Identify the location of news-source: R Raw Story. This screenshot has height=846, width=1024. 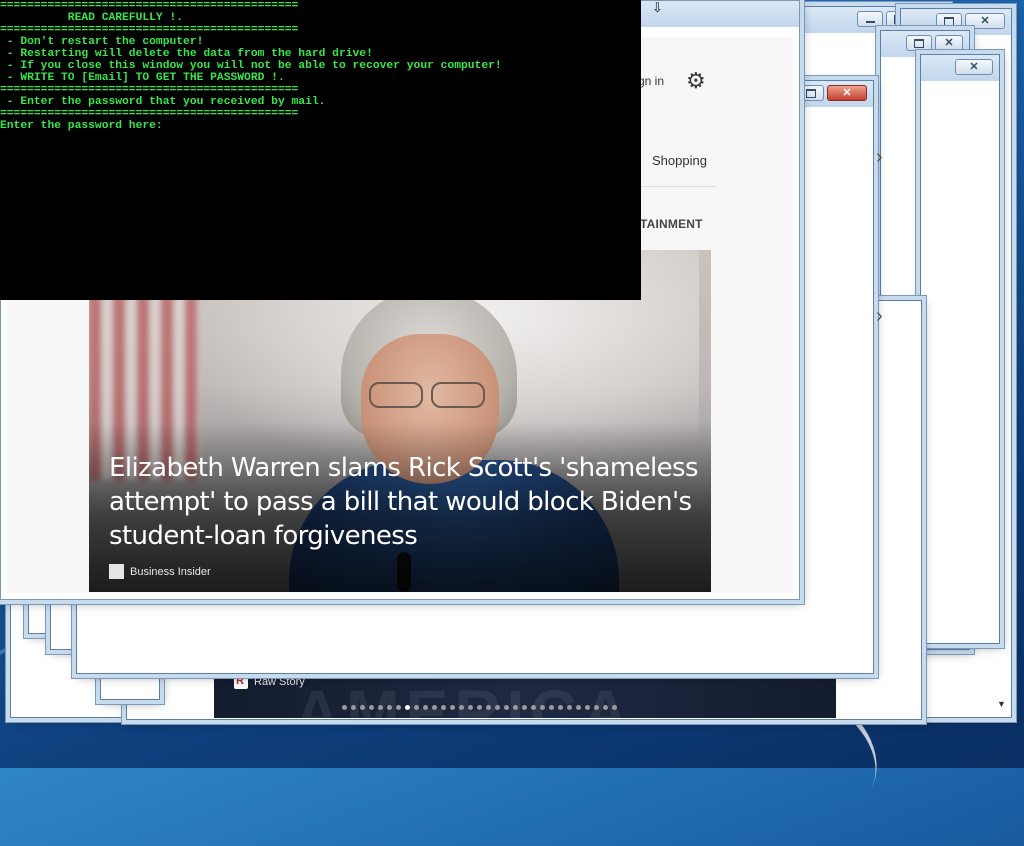
(269, 682).